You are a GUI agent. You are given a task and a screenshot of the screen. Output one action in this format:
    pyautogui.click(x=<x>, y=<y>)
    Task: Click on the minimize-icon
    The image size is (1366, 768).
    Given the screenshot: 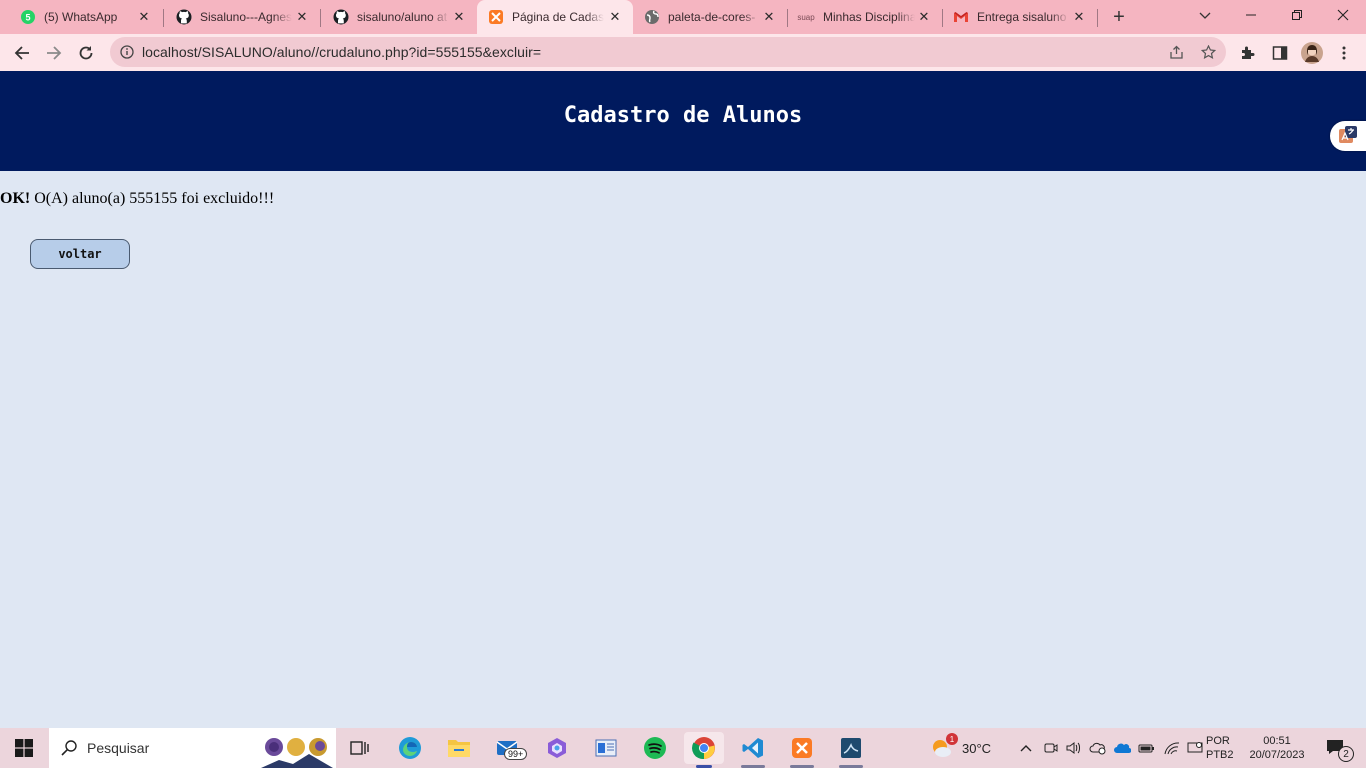 What is the action you would take?
    pyautogui.click(x=1251, y=15)
    